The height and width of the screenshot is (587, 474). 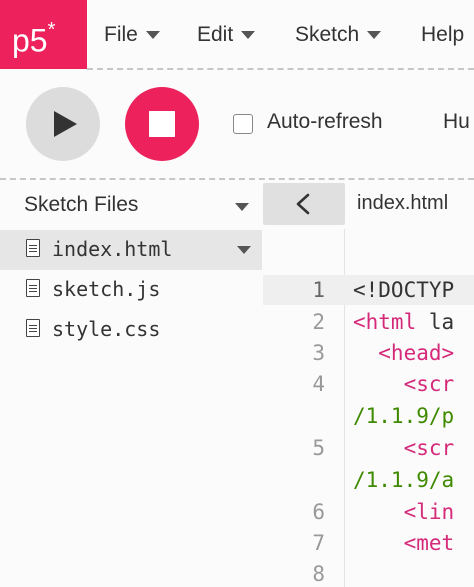 I want to click on code-token: <lin, so click(x=404, y=512).